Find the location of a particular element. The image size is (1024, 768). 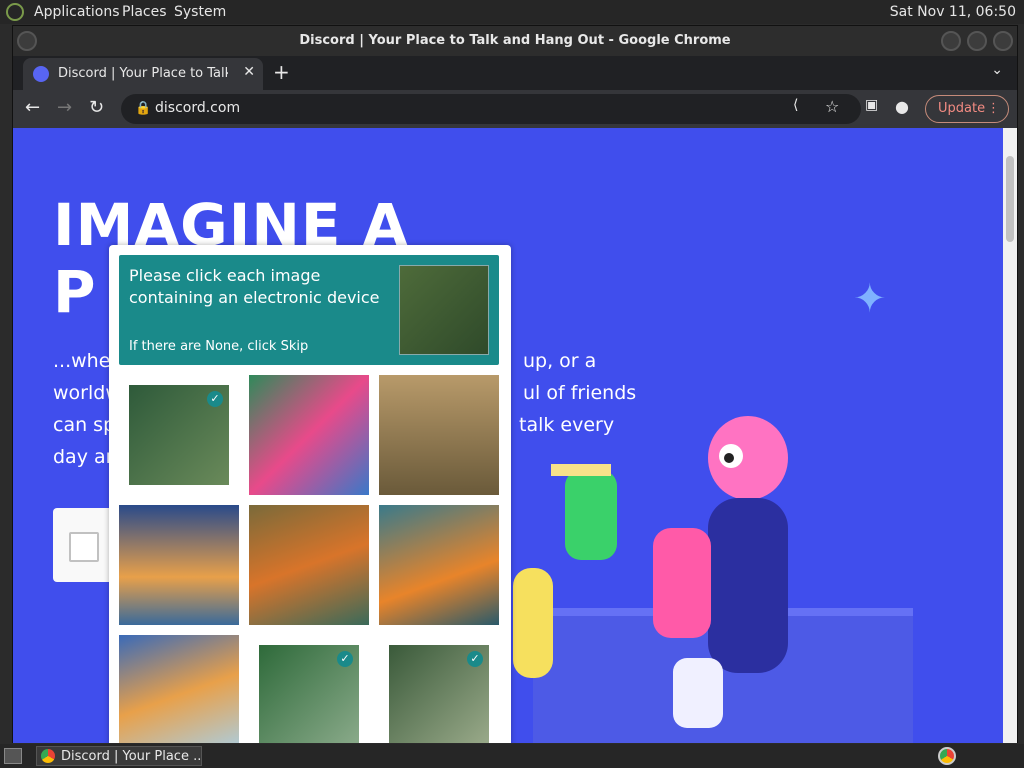

side-panel-icon: ▣ is located at coordinates (871, 105).